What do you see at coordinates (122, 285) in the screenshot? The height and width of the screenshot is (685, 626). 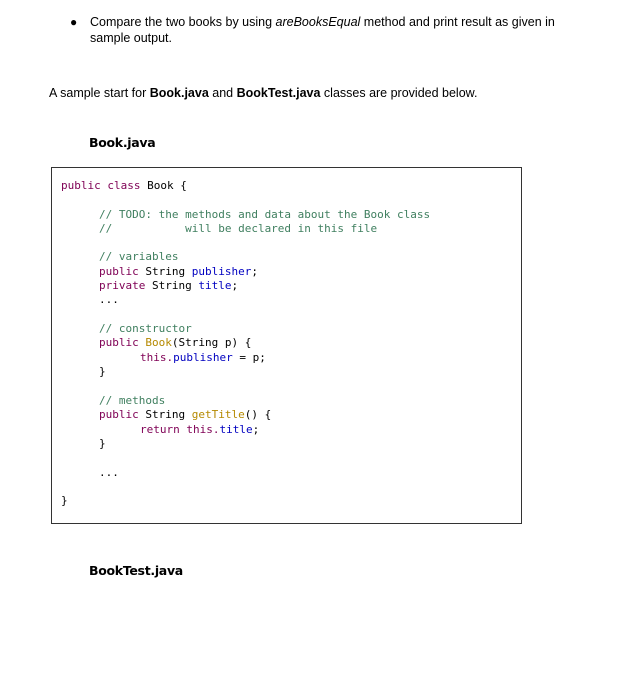 I see `code-var2-keyword: private` at bounding box center [122, 285].